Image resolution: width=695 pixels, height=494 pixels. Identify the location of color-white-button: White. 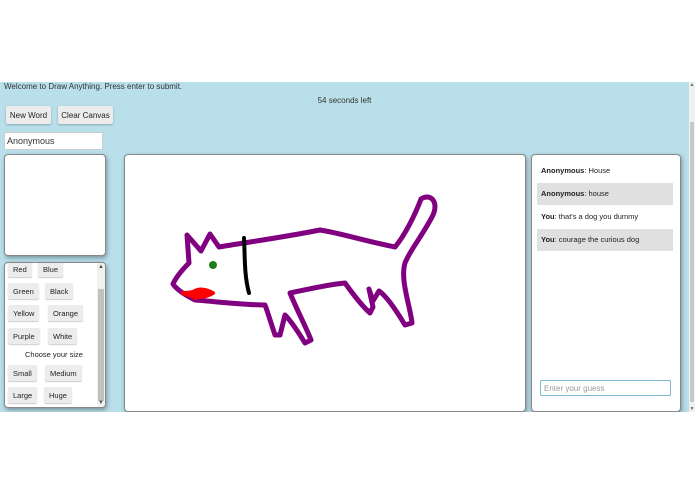
(63, 336).